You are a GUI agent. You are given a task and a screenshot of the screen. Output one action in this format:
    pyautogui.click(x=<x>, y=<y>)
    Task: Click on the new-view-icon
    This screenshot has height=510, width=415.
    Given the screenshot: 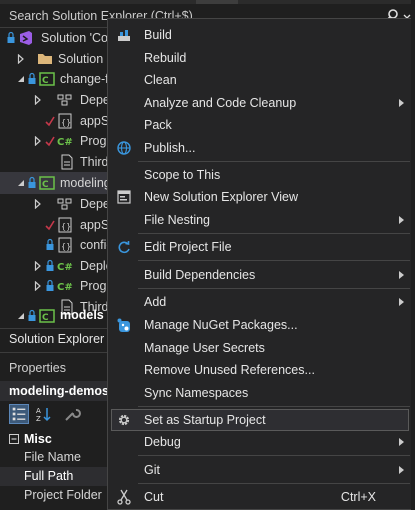 What is the action you would take?
    pyautogui.click(x=124, y=197)
    